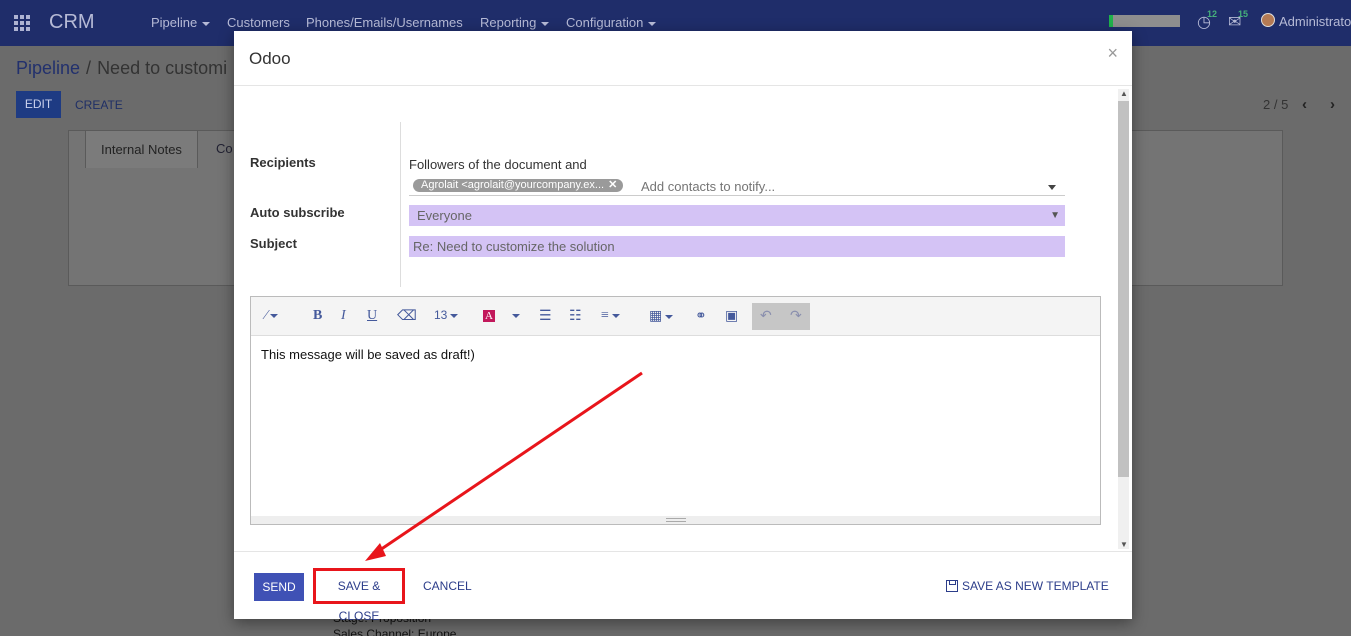 The height and width of the screenshot is (636, 1351). Describe the element at coordinates (141, 149) in the screenshot. I see `tab-internal-notes: Internal Notes` at that location.